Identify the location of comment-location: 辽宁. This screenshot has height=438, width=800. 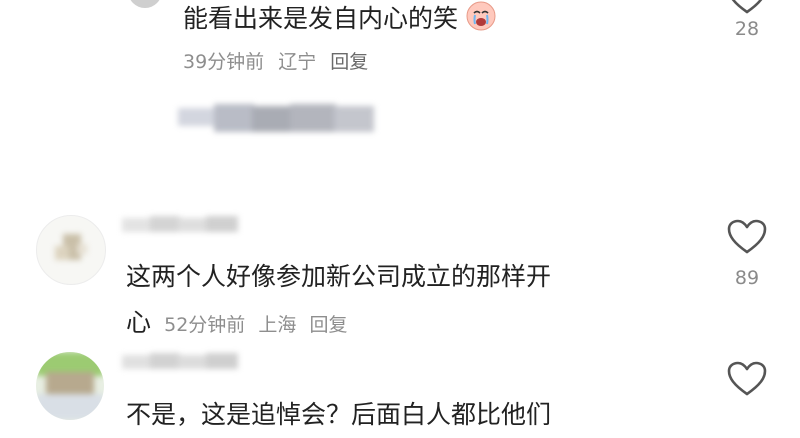
(297, 62).